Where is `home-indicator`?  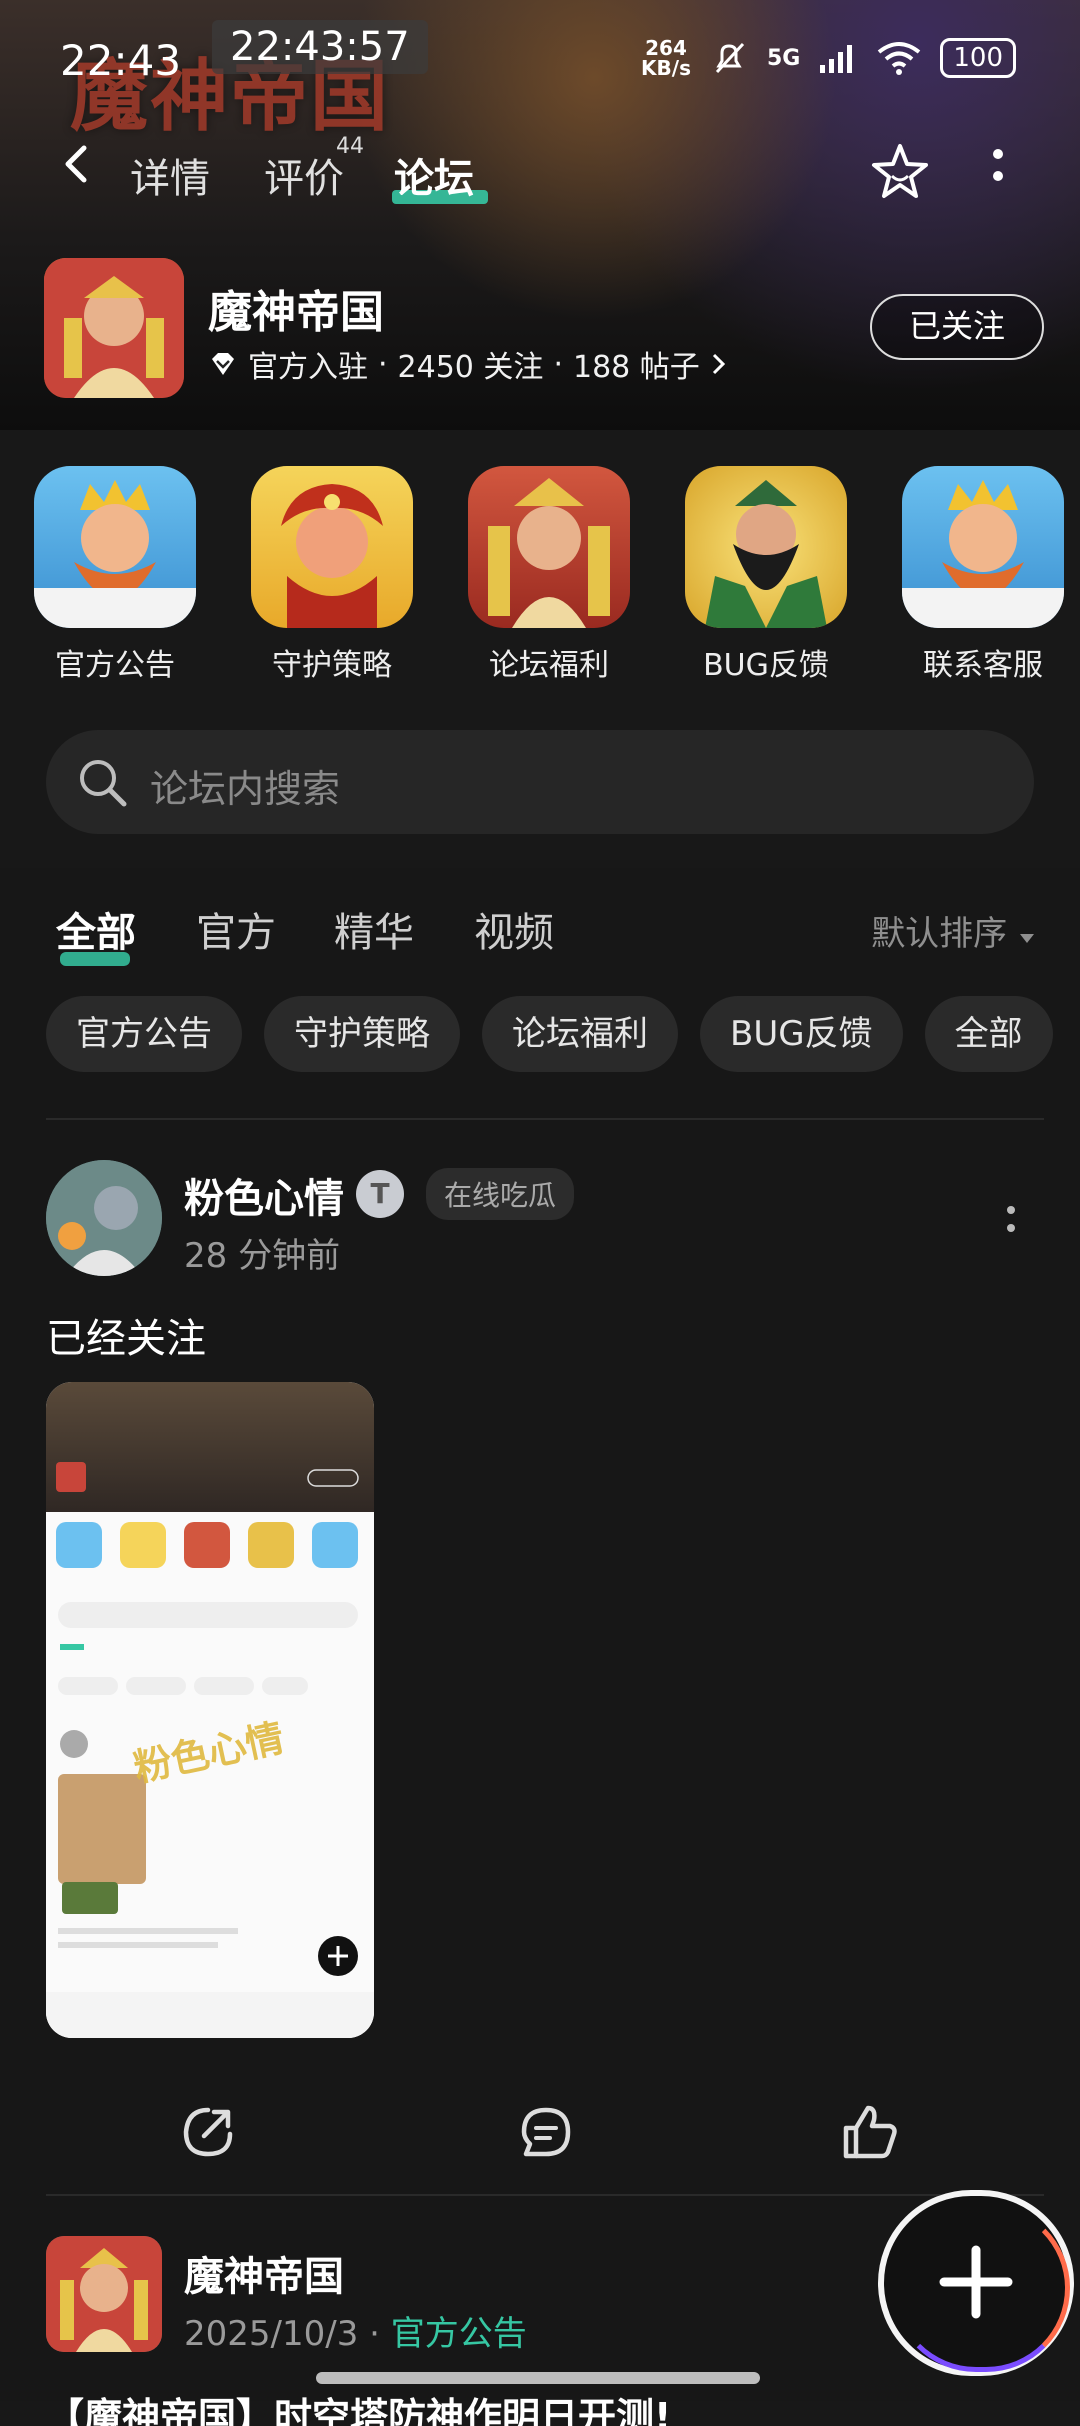 home-indicator is located at coordinates (538, 2378).